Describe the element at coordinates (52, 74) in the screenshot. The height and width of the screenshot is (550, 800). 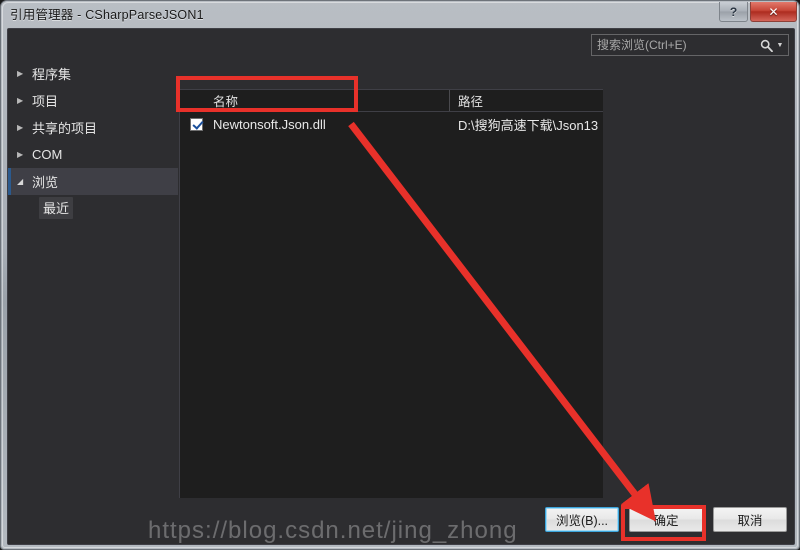
I see `sidebar-item-label: 程序集` at that location.